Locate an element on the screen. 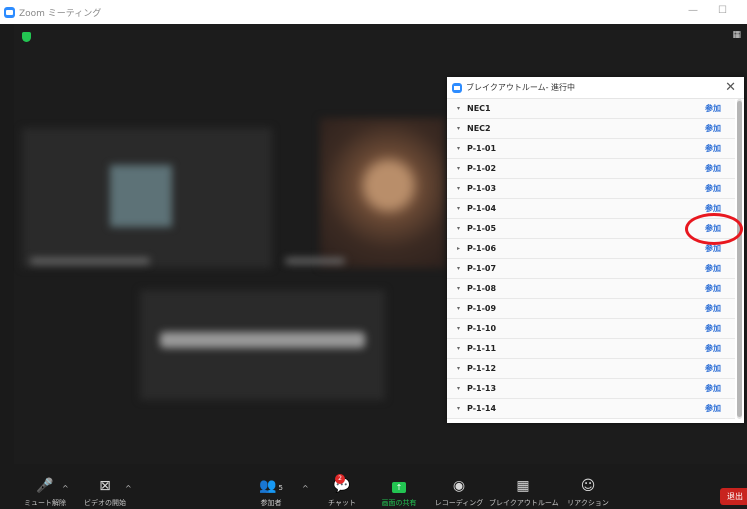 The height and width of the screenshot is (509, 747). leave-button: 退出 is located at coordinates (733, 496).